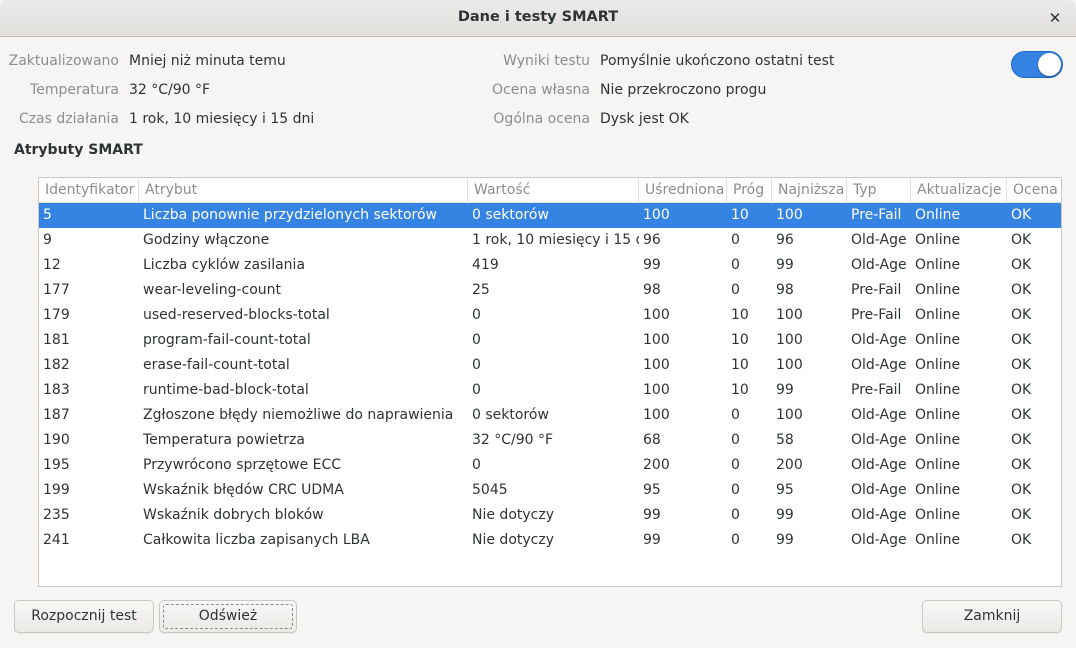  I want to click on cell-attribute: Wskaźnik dobrych bloków, so click(233, 515).